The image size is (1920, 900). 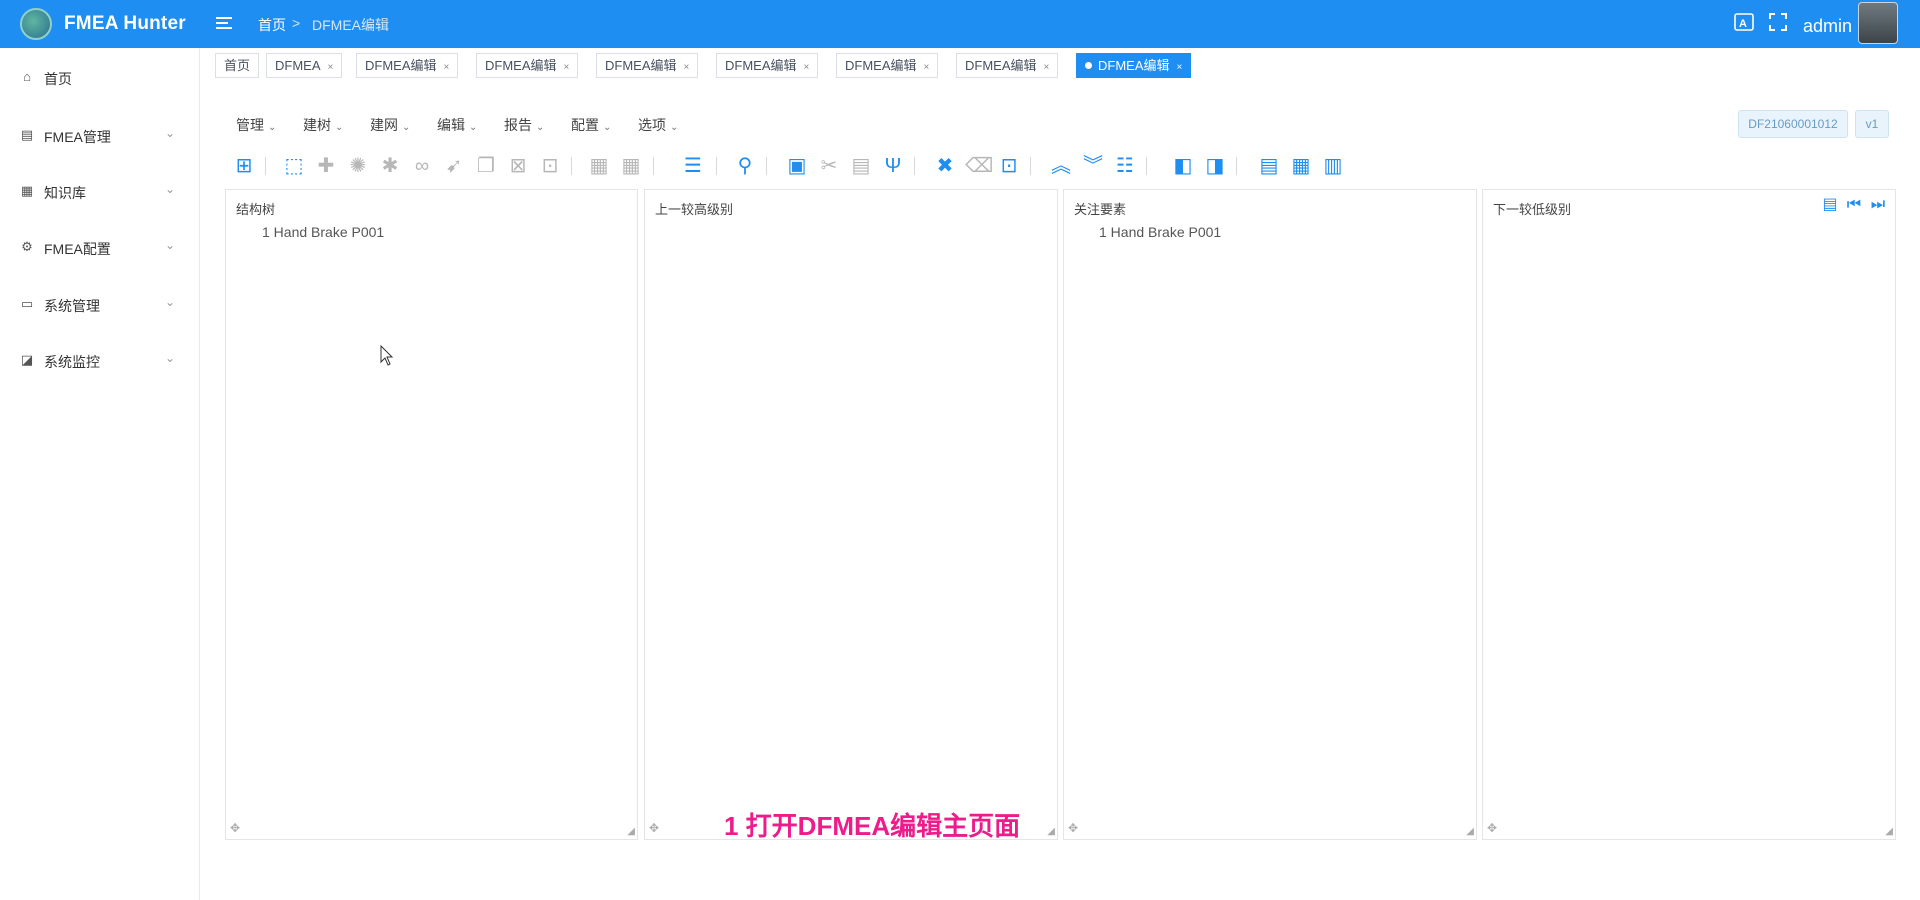 What do you see at coordinates (550, 166) in the screenshot?
I see `search-box-icon: ⊡` at bounding box center [550, 166].